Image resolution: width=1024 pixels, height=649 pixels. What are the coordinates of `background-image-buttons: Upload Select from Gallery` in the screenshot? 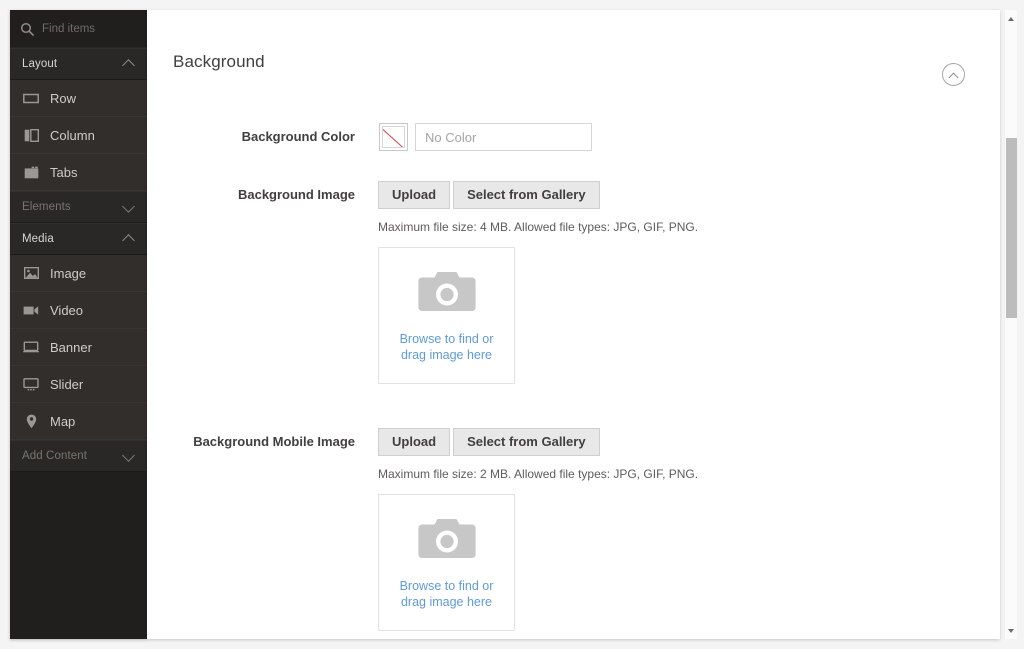 It's located at (489, 195).